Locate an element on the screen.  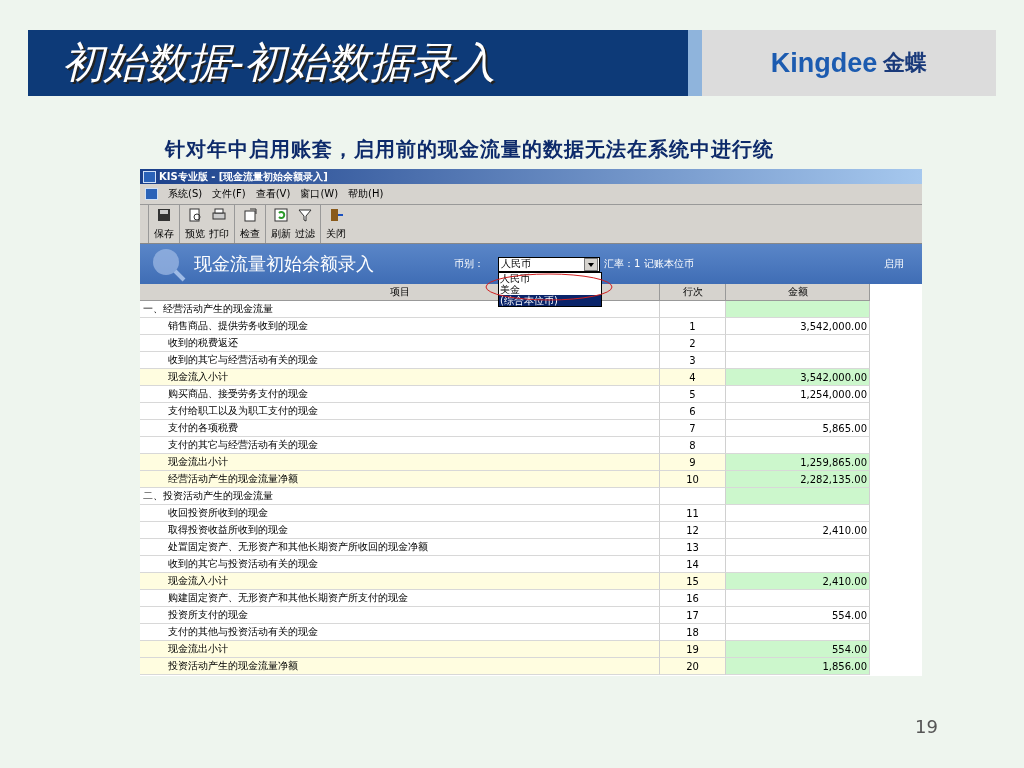
table-cell: 购买商品、接受劳务支付的现金 is located at coordinates (400, 394).